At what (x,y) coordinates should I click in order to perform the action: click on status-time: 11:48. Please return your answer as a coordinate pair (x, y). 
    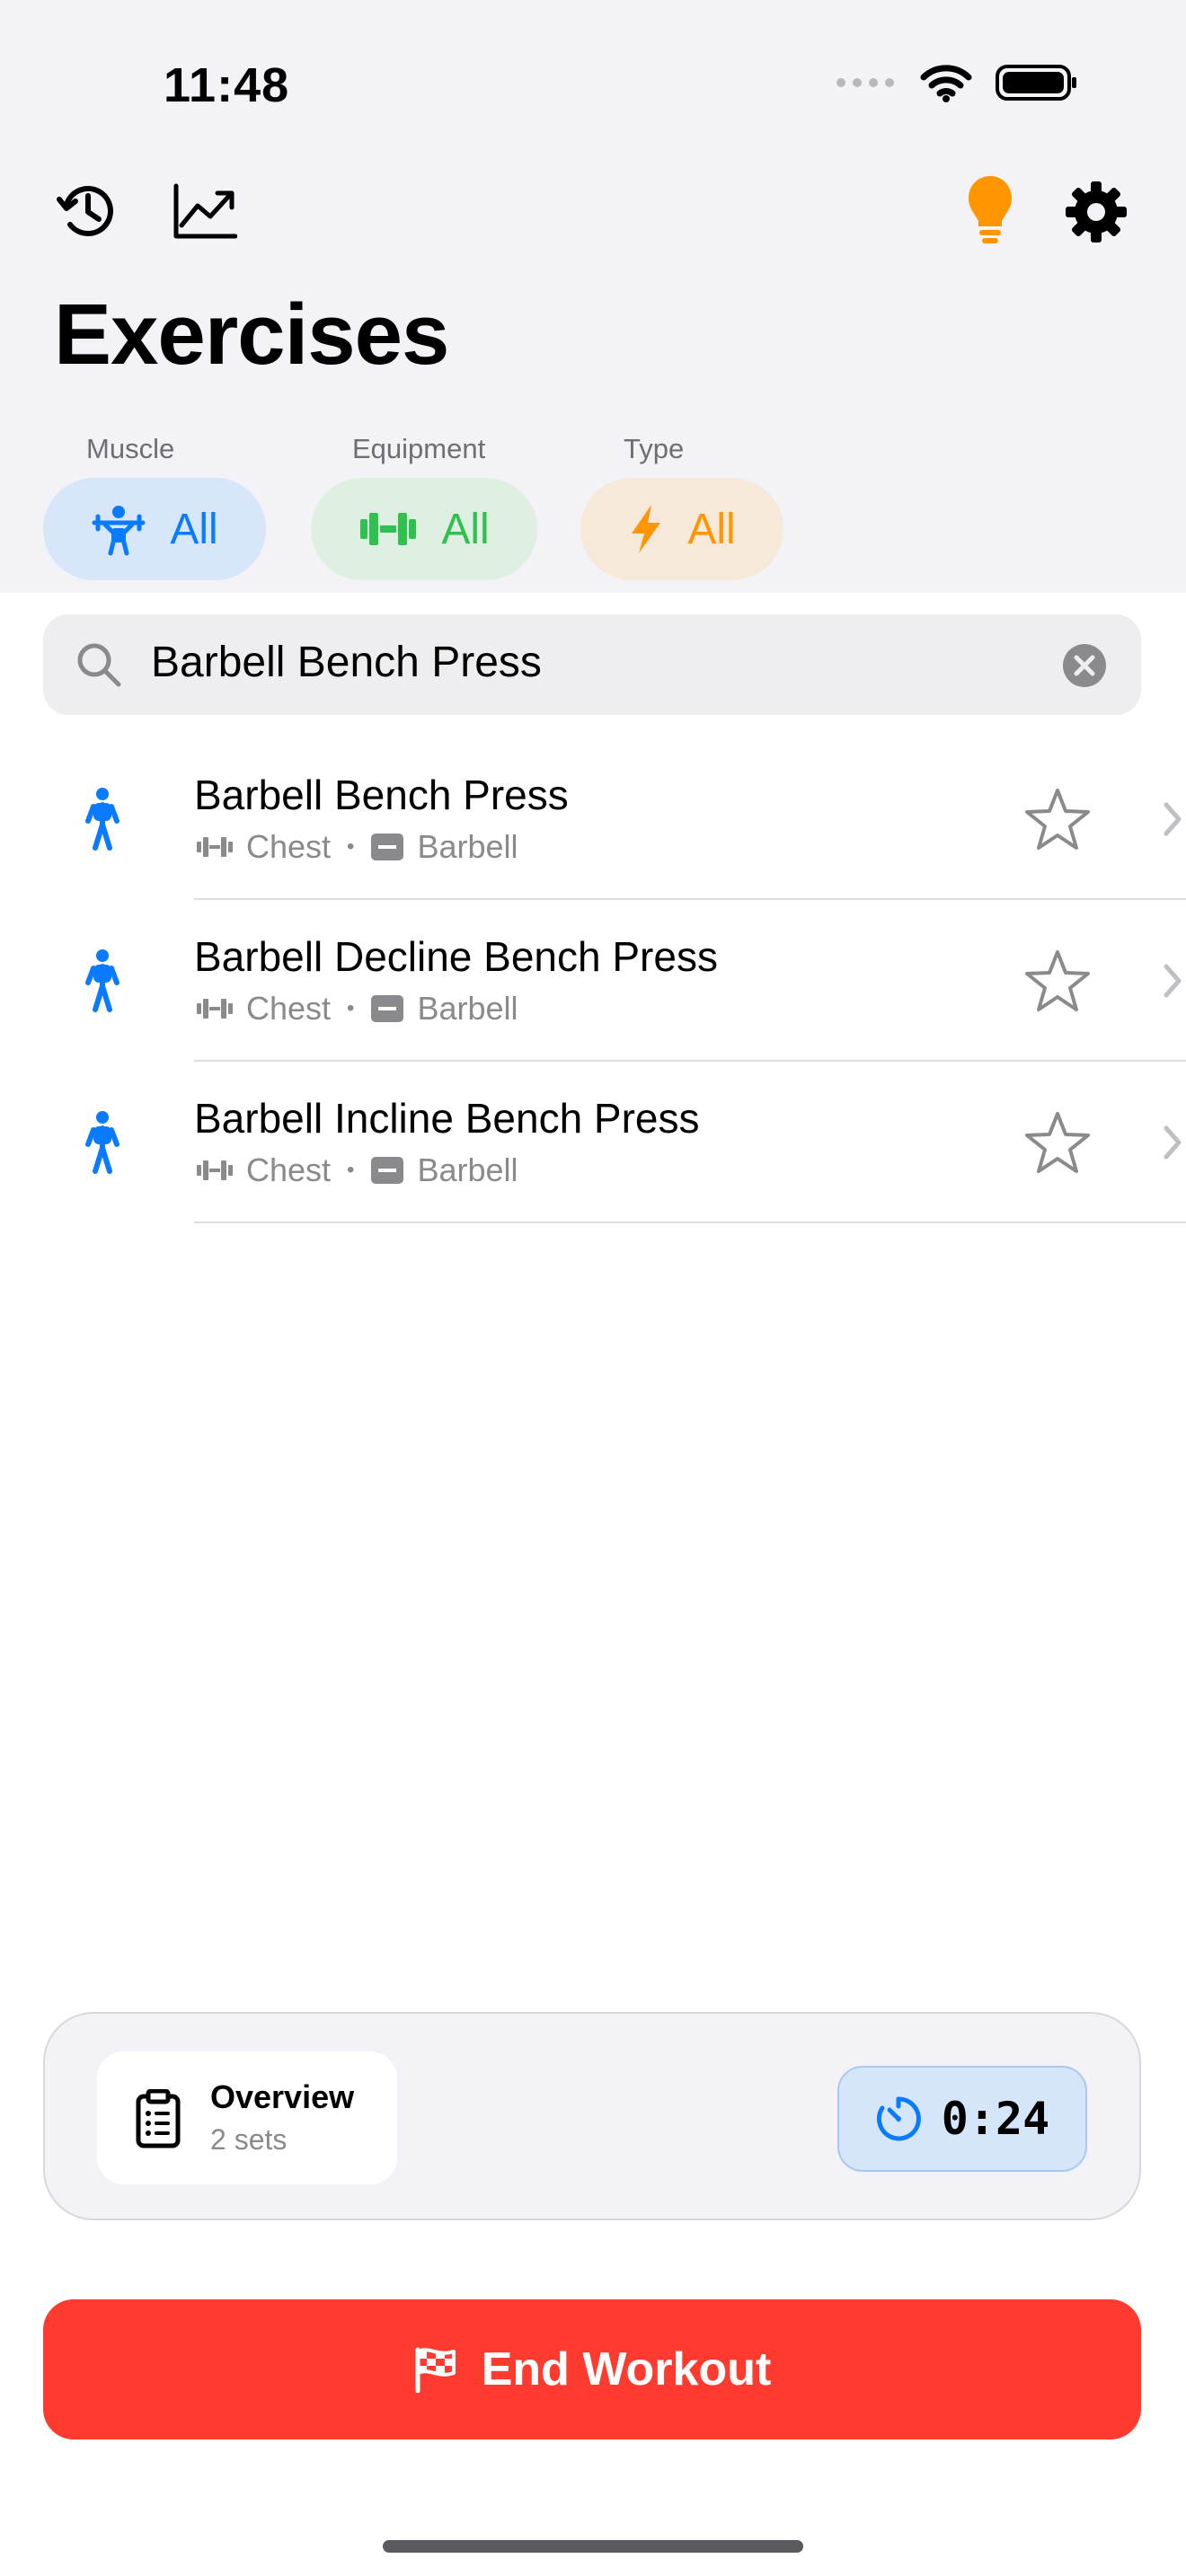
    Looking at the image, I should click on (227, 85).